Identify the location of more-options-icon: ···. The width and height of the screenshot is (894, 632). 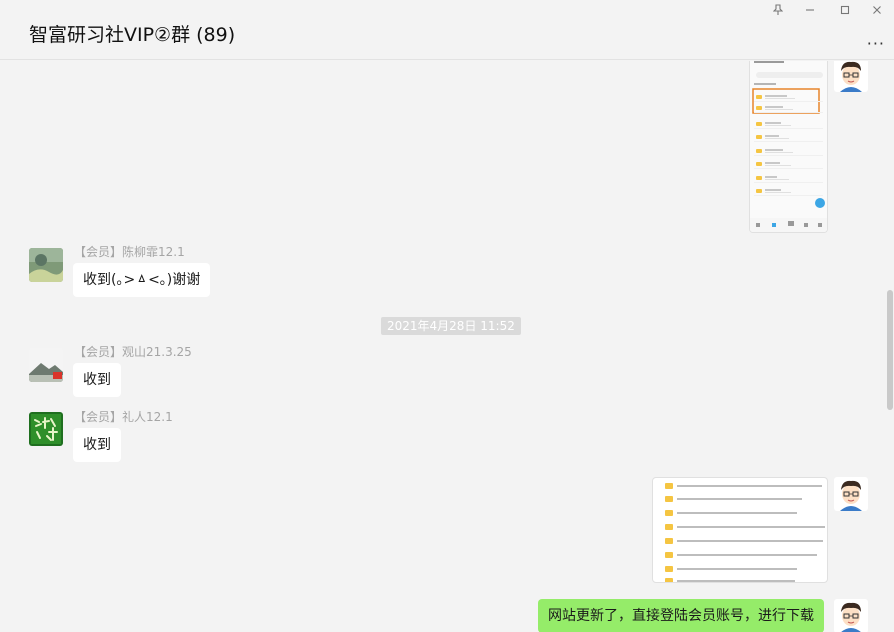
(876, 43).